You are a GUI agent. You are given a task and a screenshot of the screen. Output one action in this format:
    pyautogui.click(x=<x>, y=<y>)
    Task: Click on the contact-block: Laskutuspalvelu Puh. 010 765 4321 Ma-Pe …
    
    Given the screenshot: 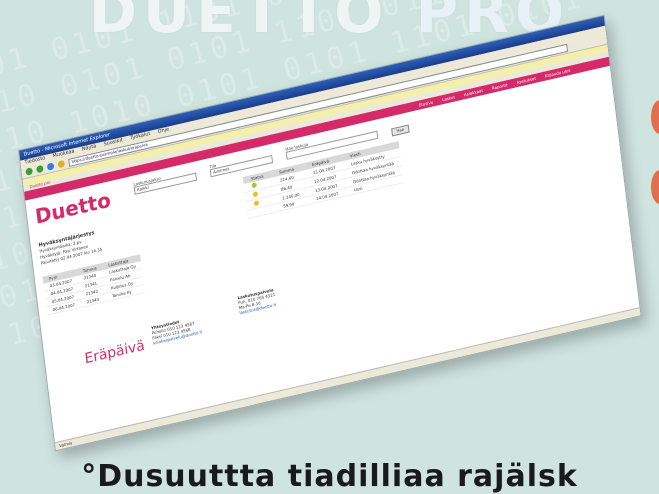 What is the action you would take?
    pyautogui.click(x=256, y=301)
    